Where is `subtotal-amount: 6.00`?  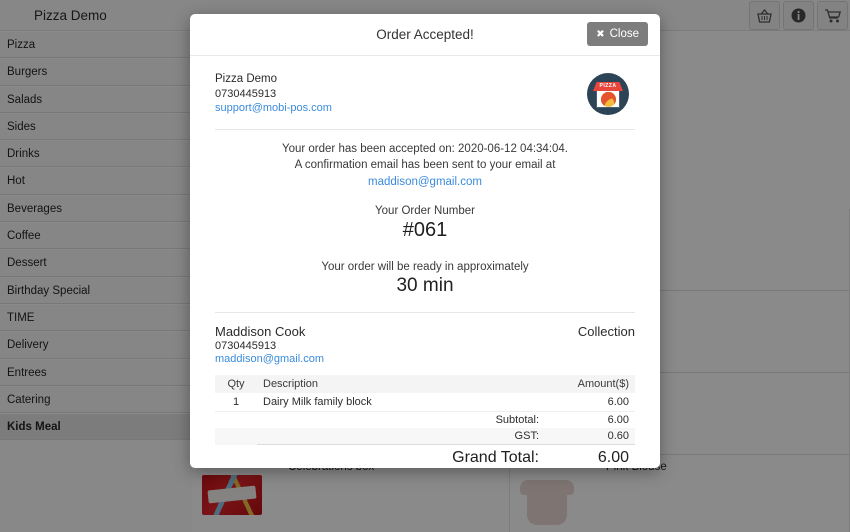 subtotal-amount: 6.00 is located at coordinates (618, 420).